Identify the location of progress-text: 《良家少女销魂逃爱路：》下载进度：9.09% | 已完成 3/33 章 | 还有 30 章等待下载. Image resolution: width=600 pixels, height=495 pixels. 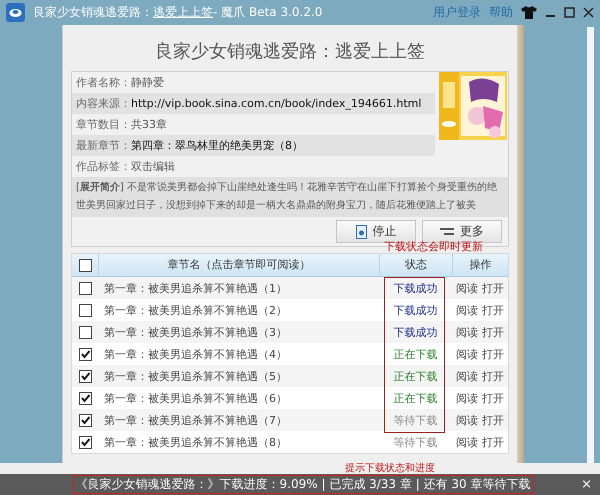
(303, 484).